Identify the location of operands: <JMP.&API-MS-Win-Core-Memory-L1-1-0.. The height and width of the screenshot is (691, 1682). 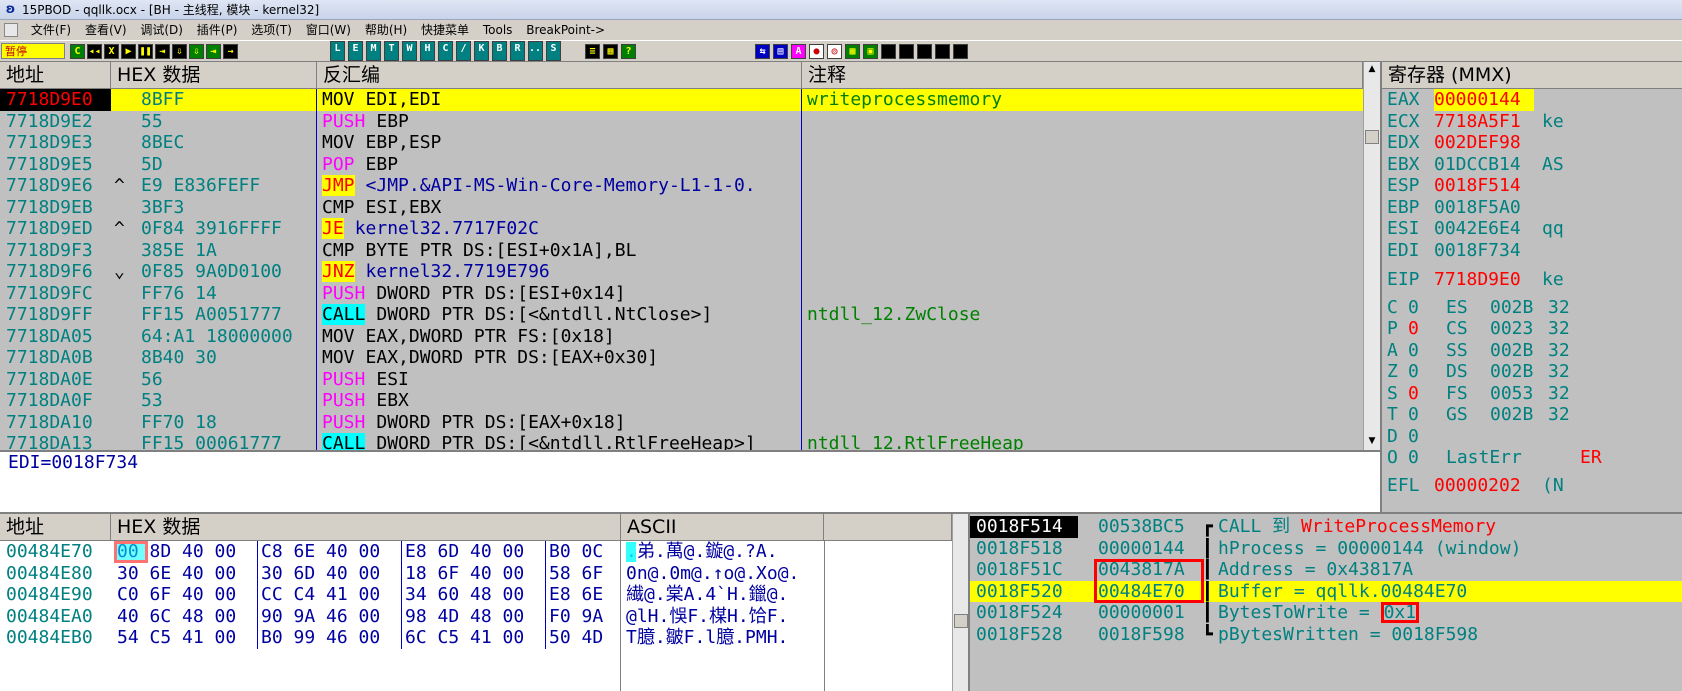
(561, 185).